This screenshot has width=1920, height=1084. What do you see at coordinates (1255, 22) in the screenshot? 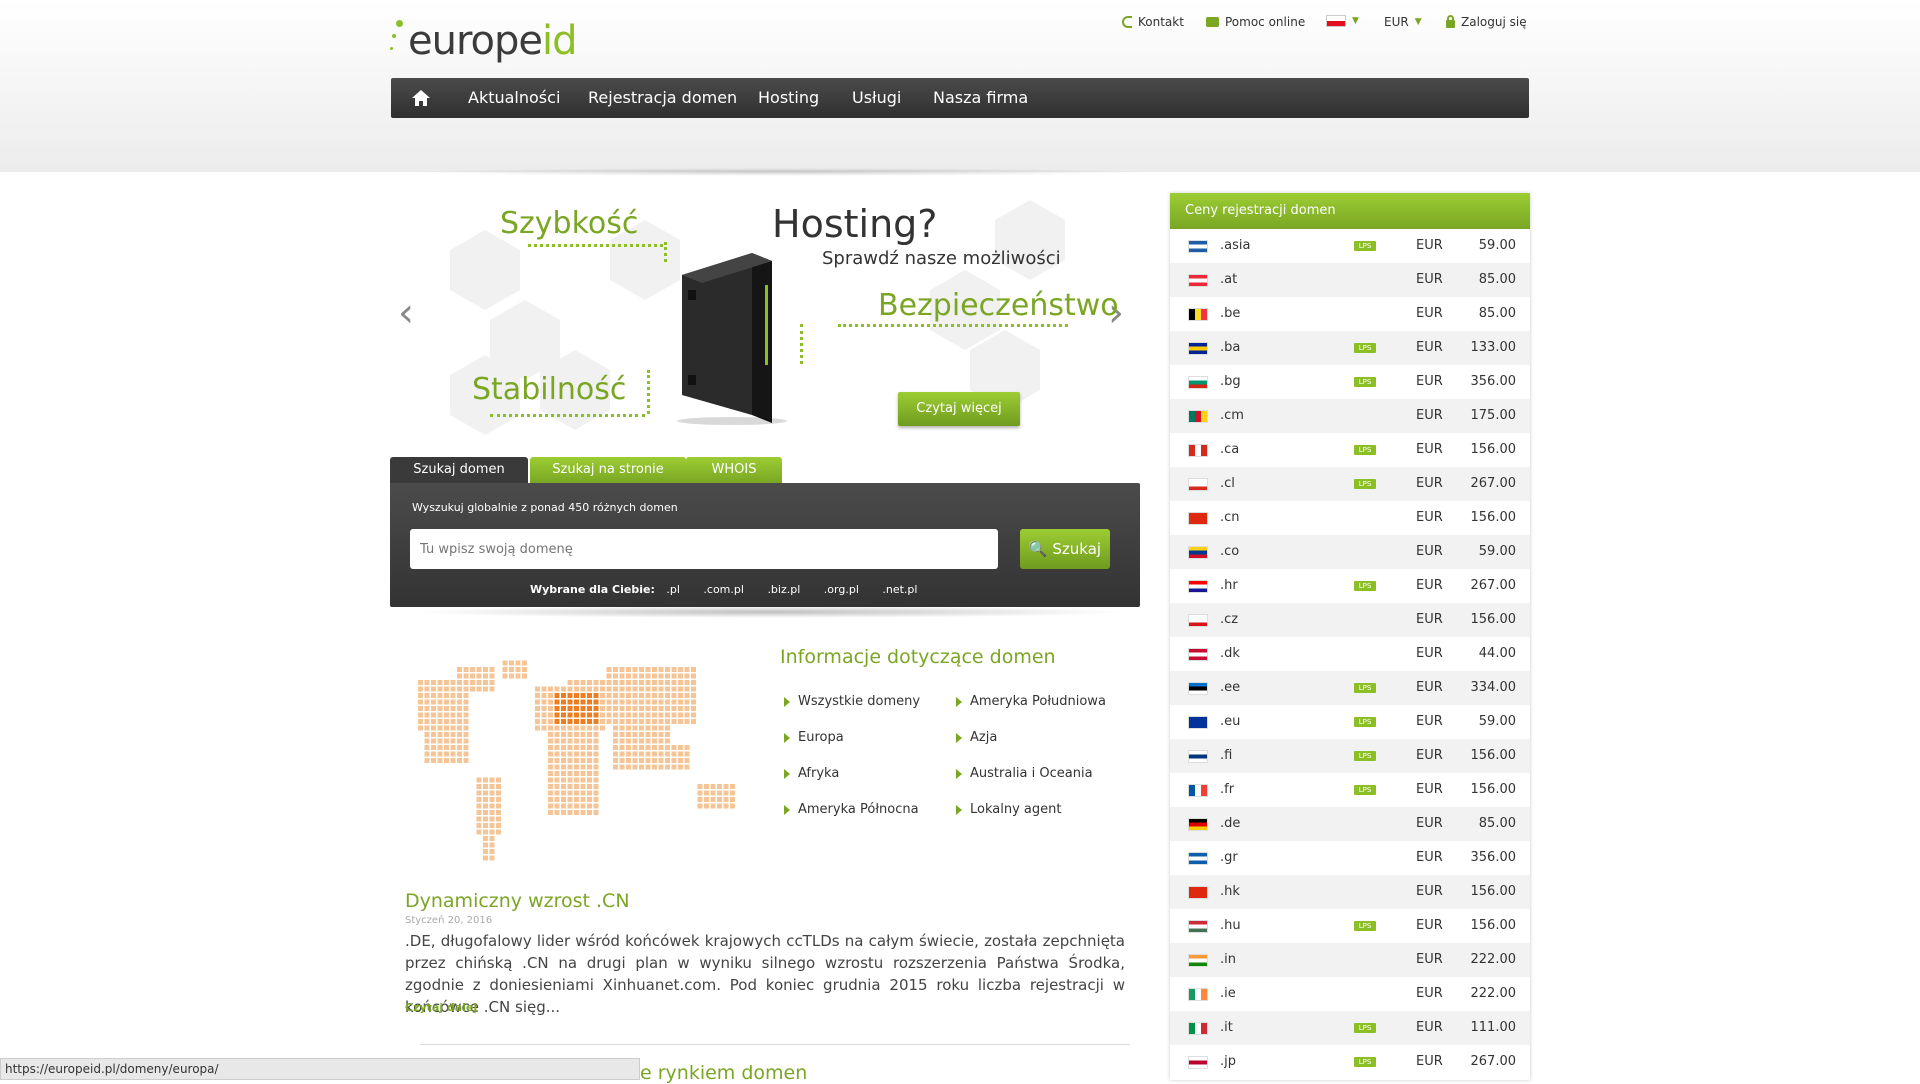
I see `help-online-link: Pomoc online` at bounding box center [1255, 22].